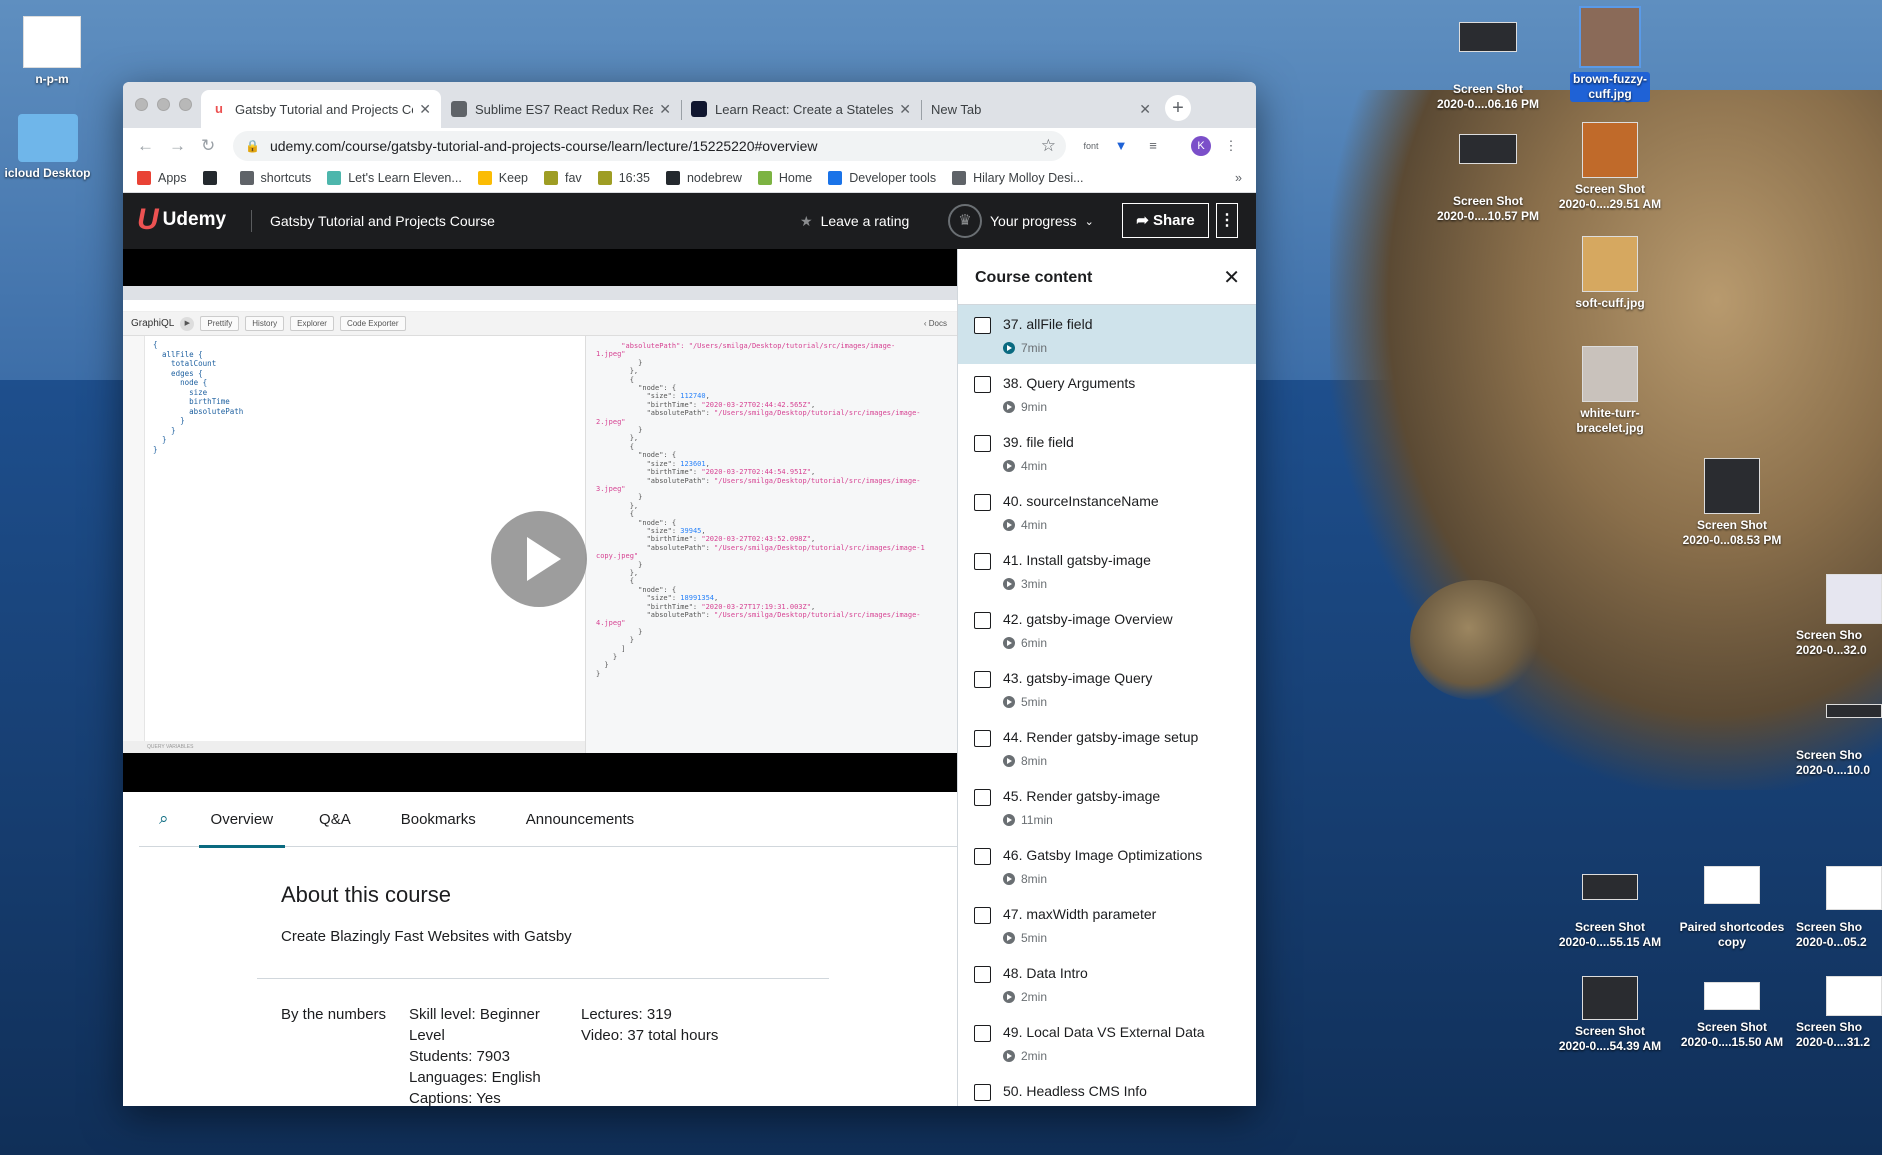 The height and width of the screenshot is (1155, 1882). What do you see at coordinates (1610, 1015) in the screenshot?
I see `desktop-icon-screenshot-9: Screen Shot 2020-0....54.39 AM` at bounding box center [1610, 1015].